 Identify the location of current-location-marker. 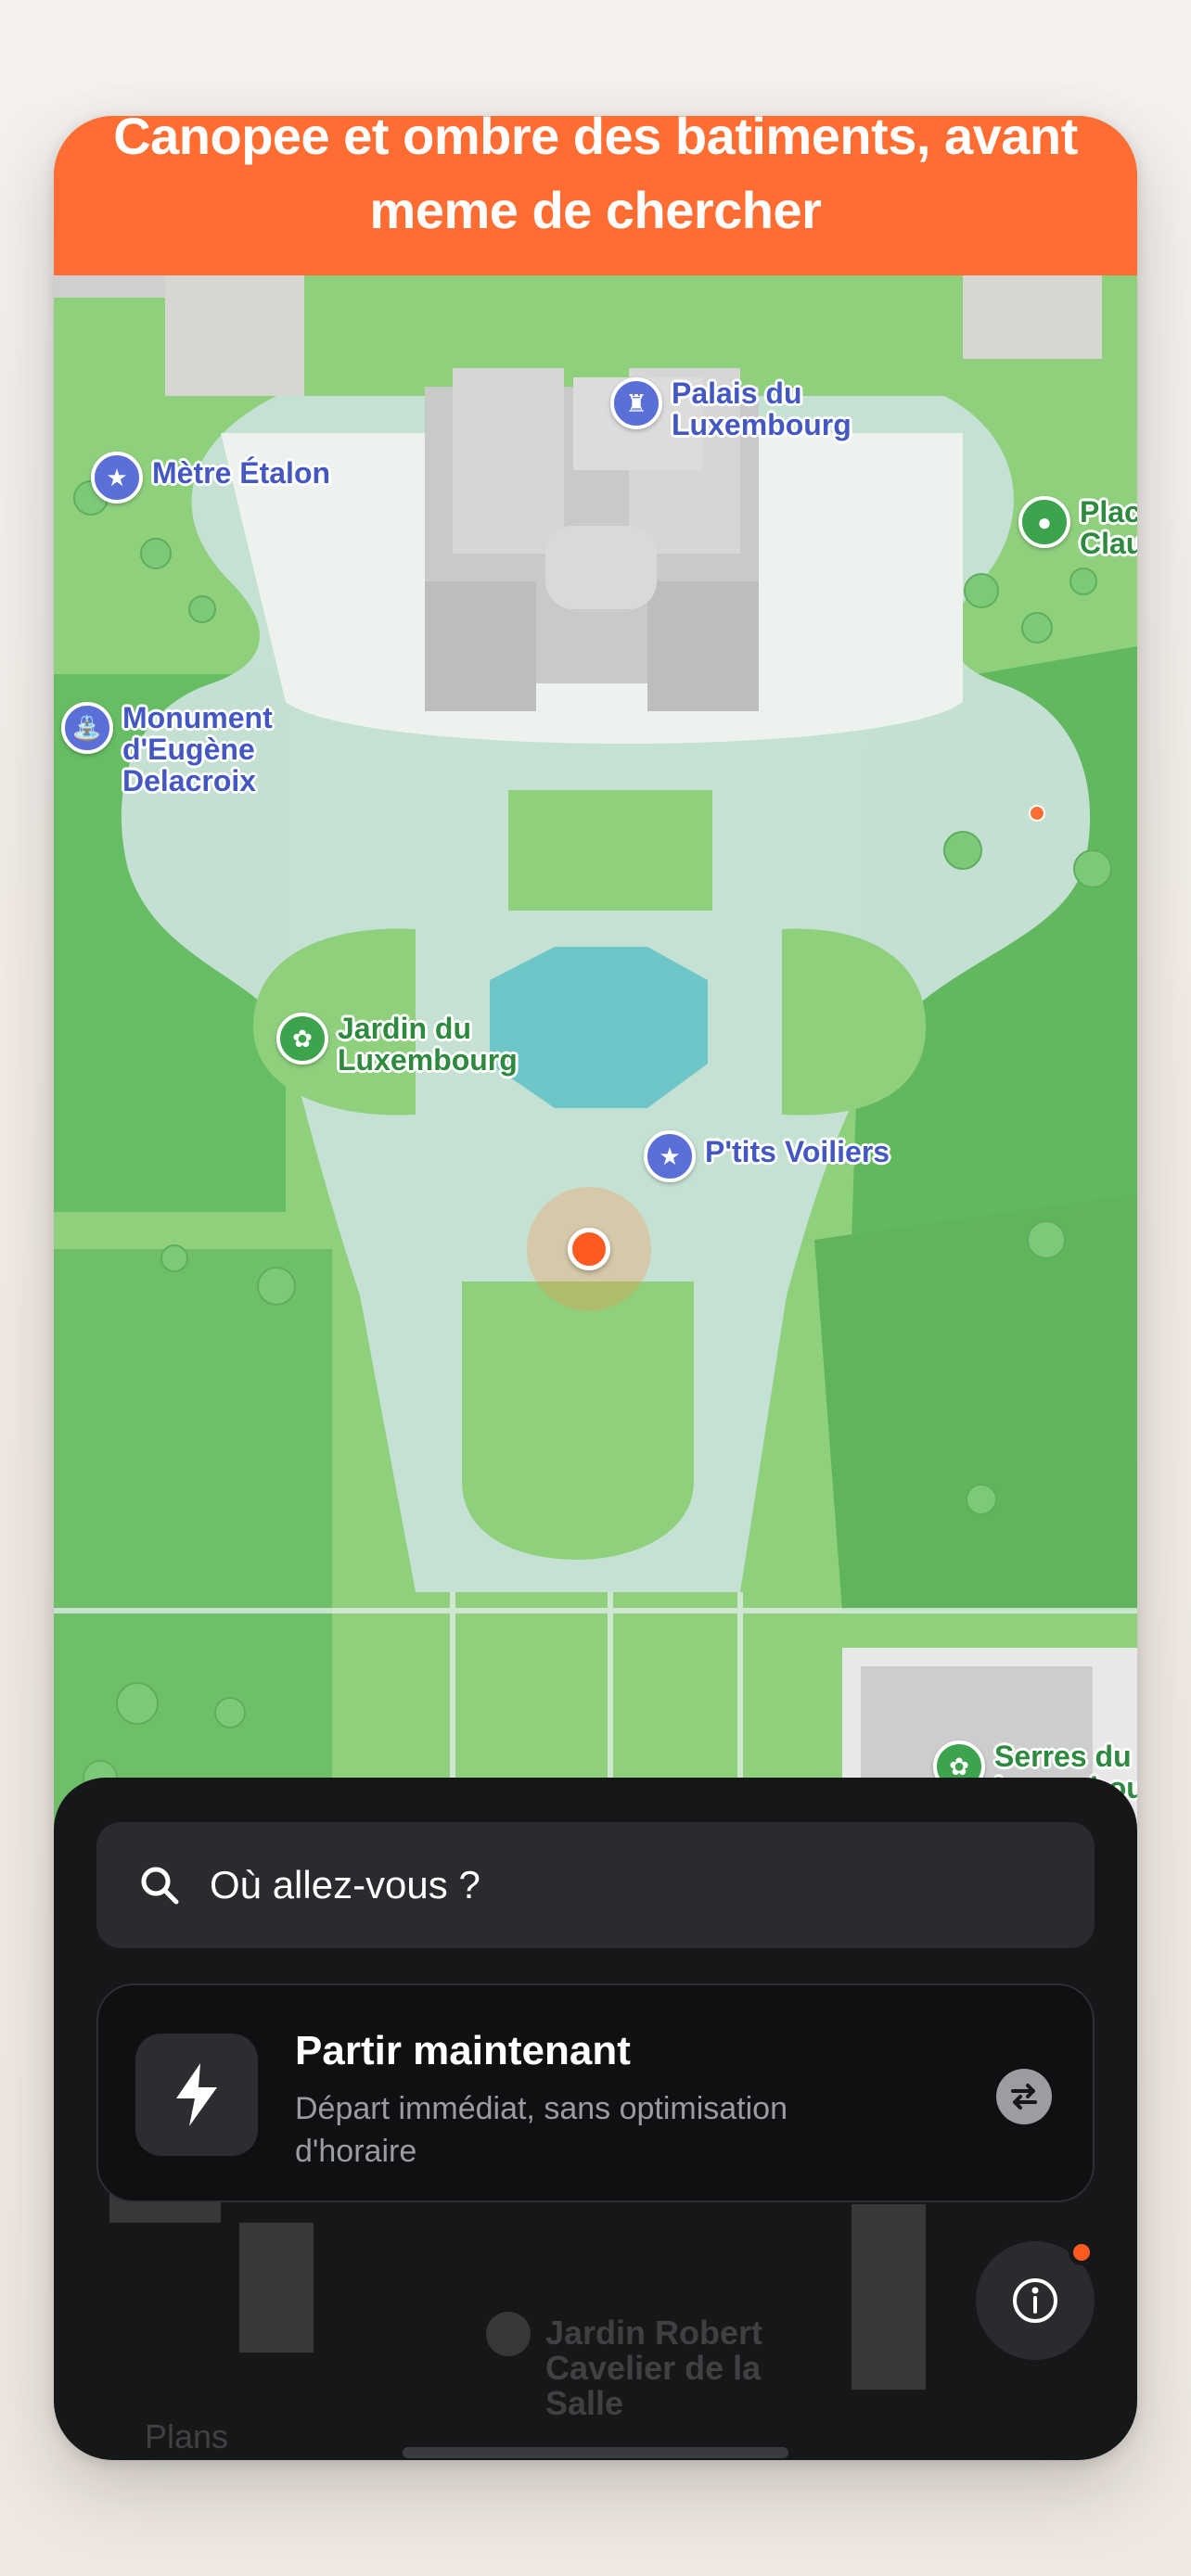
(589, 1249).